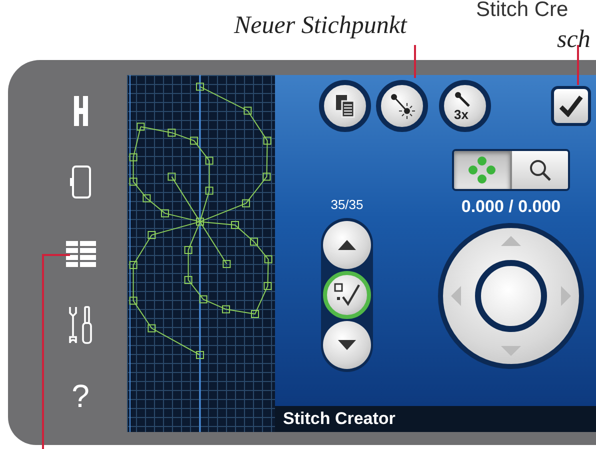 The image size is (596, 449). Describe the element at coordinates (339, 419) in the screenshot. I see `screen-title: Stitch Creator` at that location.